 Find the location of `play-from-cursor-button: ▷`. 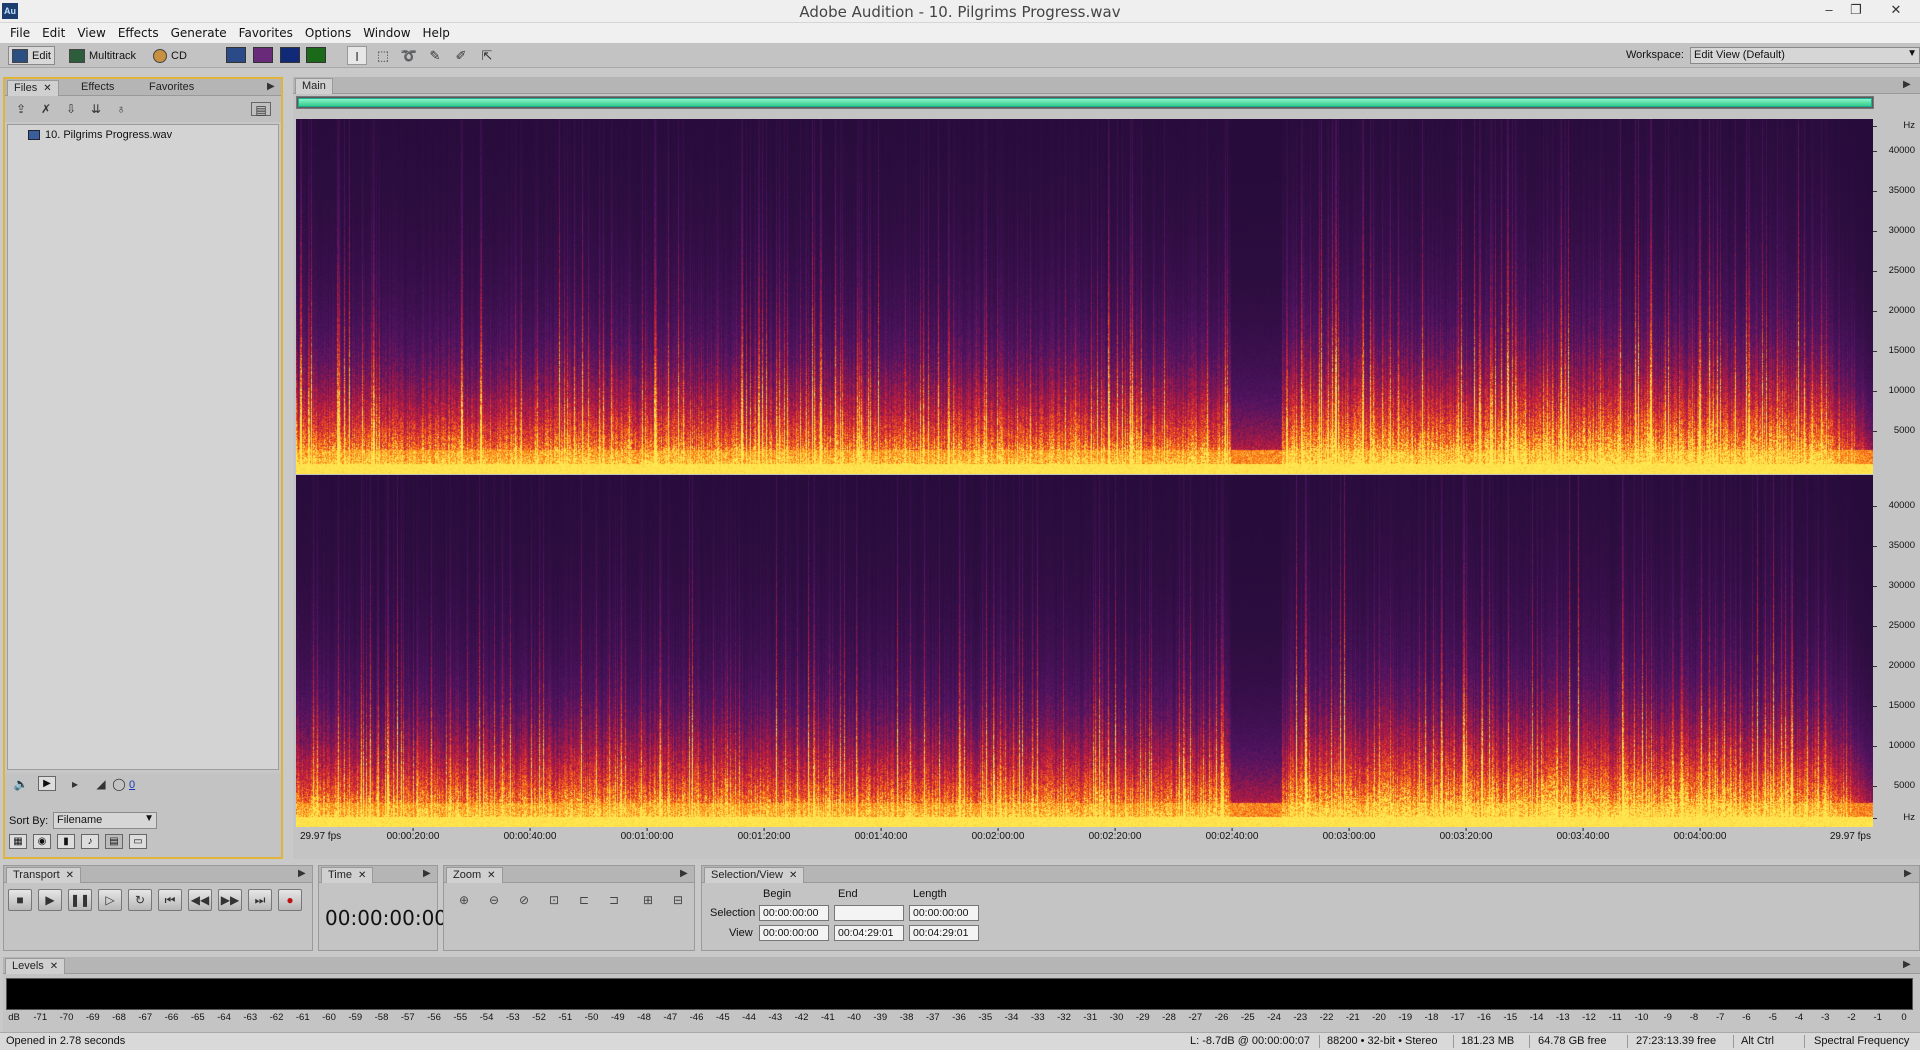

play-from-cursor-button: ▷ is located at coordinates (110, 900).